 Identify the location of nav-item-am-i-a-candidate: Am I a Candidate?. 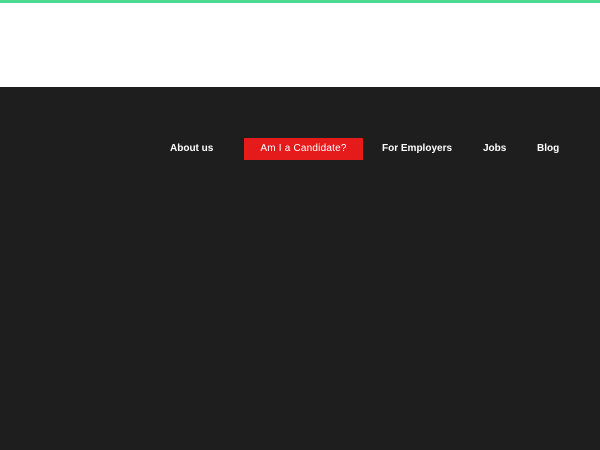
(303, 149).